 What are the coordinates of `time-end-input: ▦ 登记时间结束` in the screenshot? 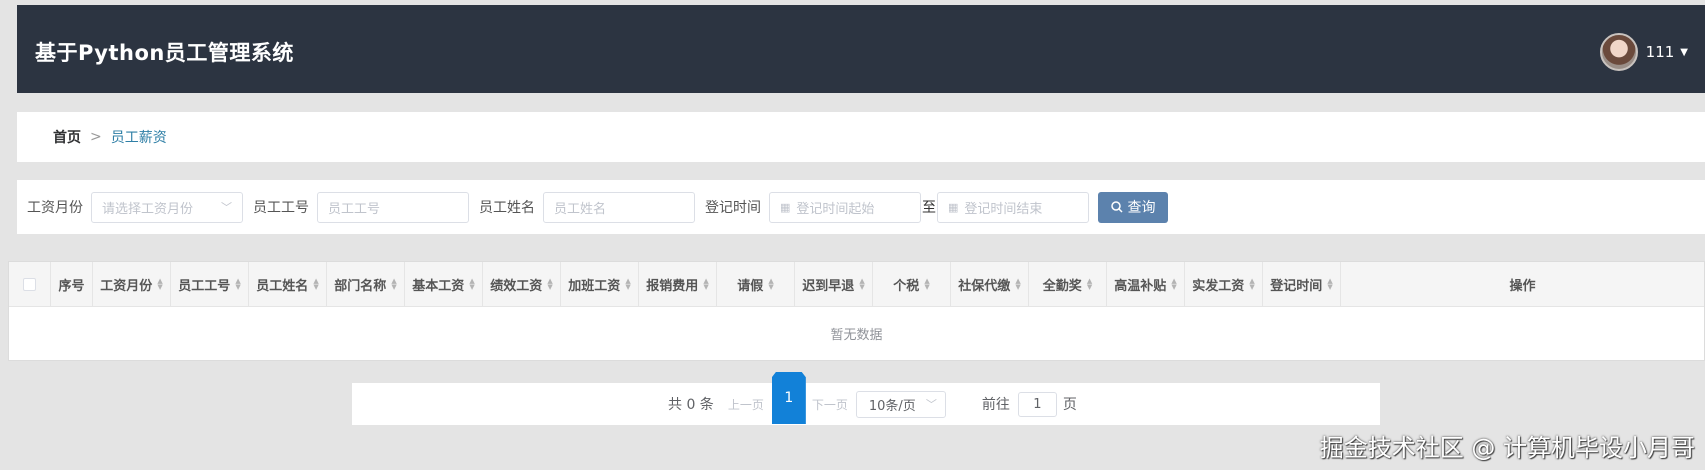 It's located at (1013, 207).